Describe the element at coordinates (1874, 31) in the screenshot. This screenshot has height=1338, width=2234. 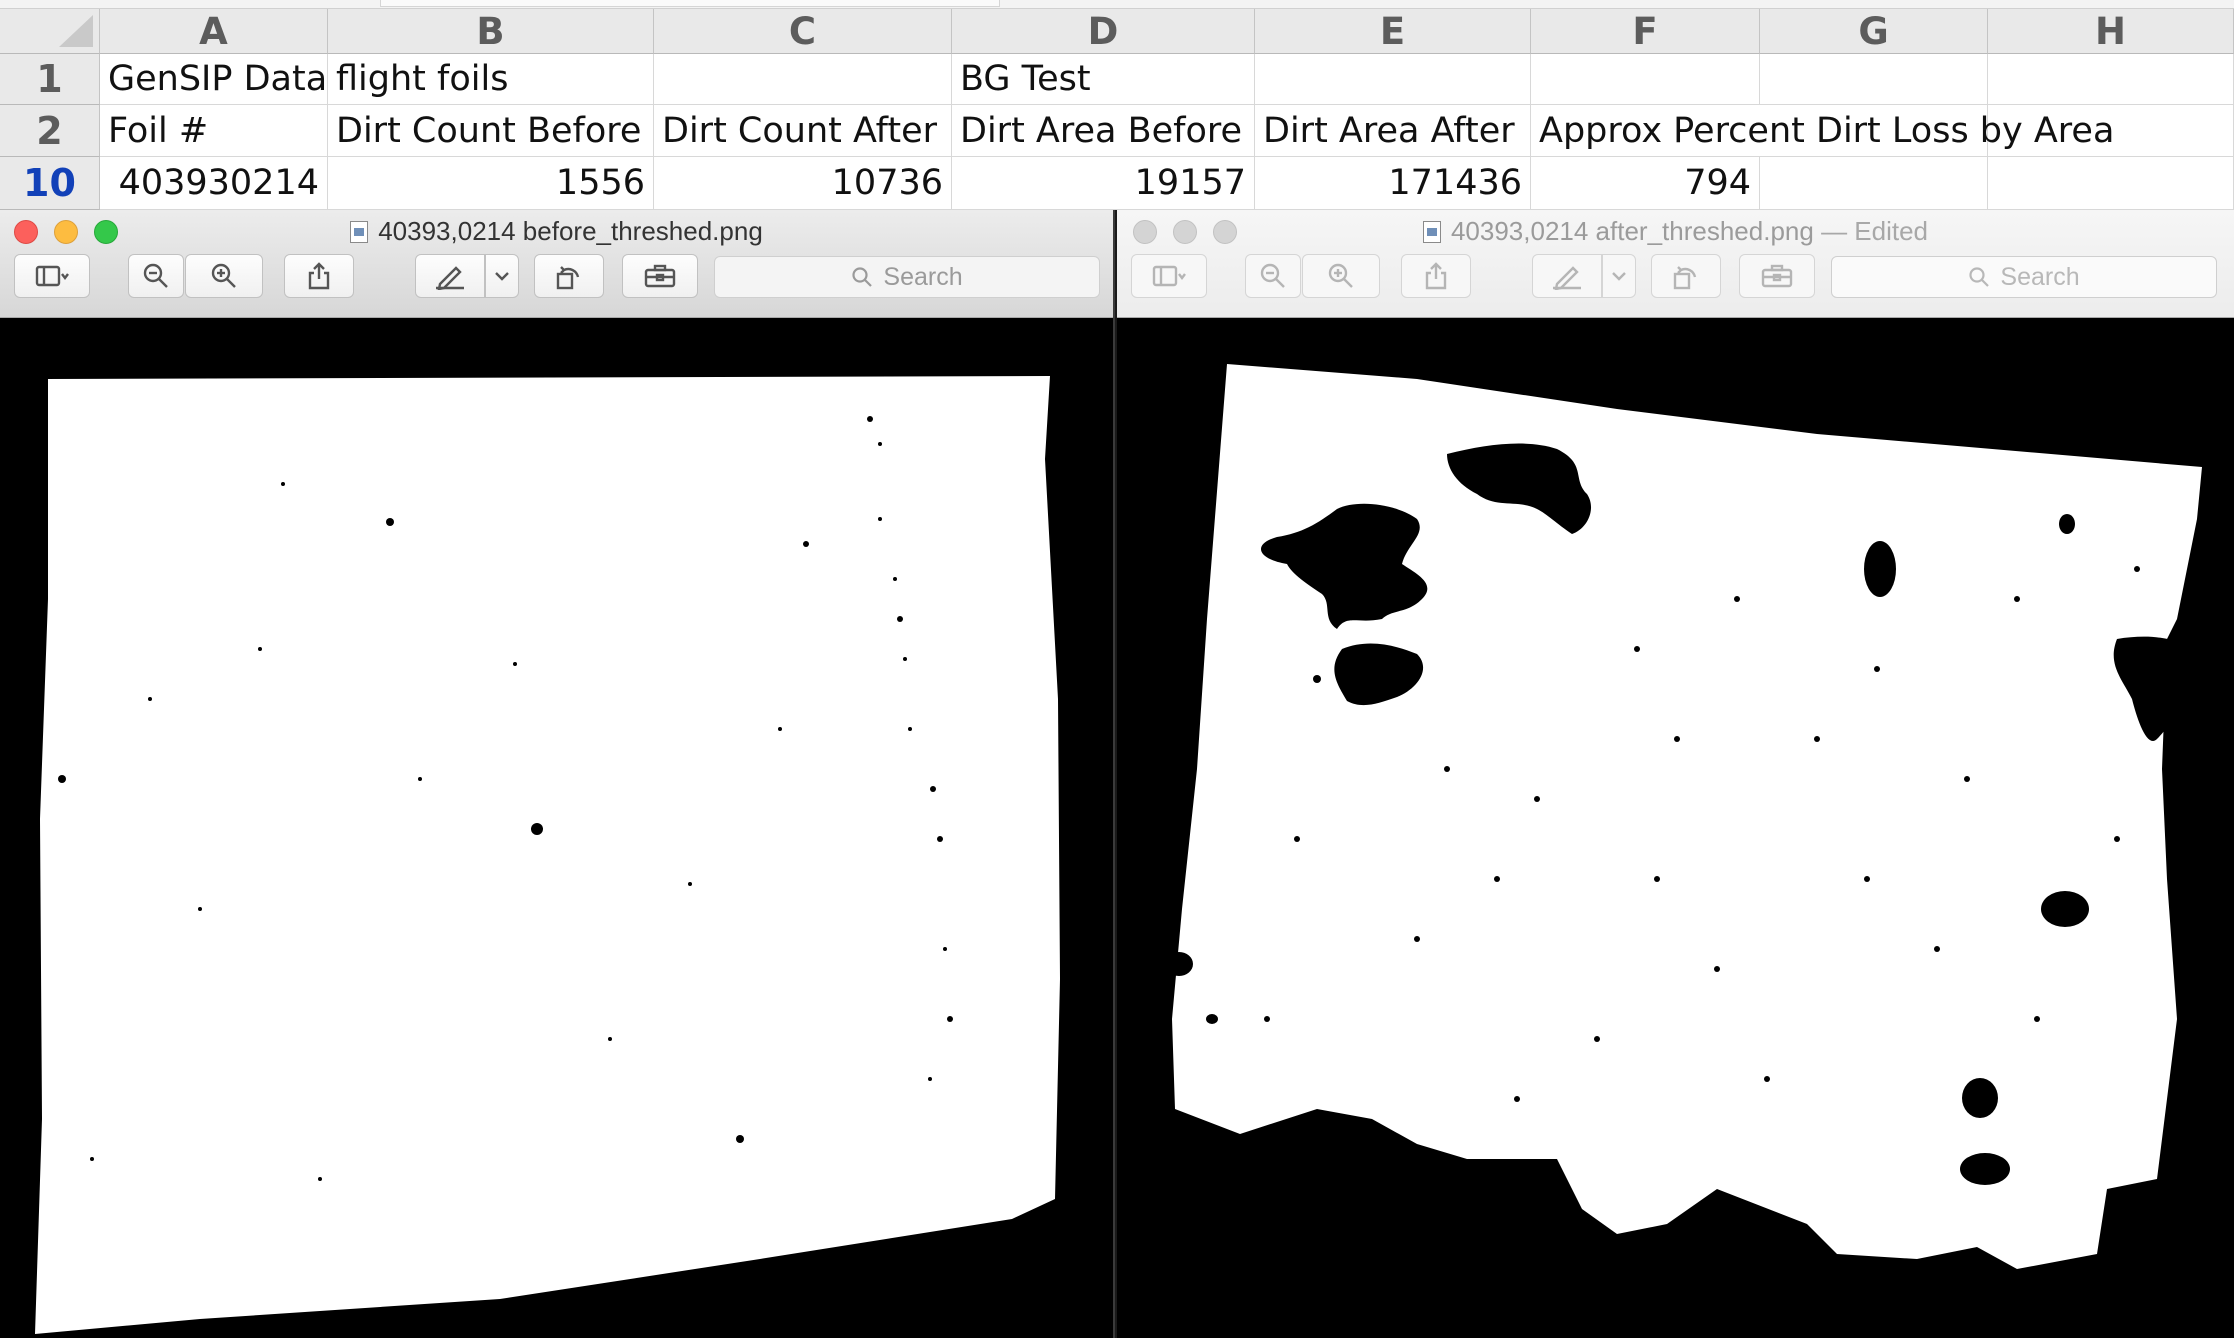
I see `column-header-g: G` at that location.